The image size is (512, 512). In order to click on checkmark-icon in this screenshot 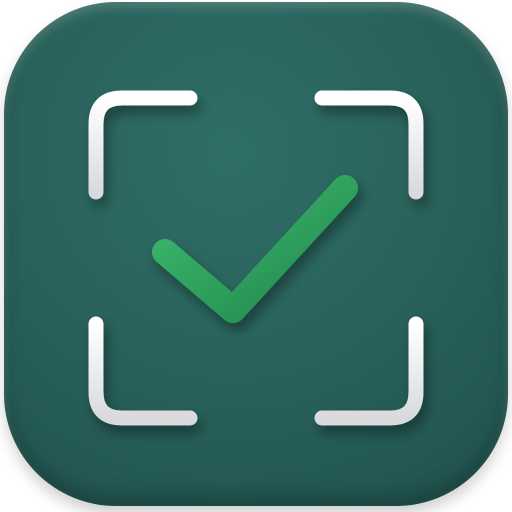, I will do `click(255, 249)`.